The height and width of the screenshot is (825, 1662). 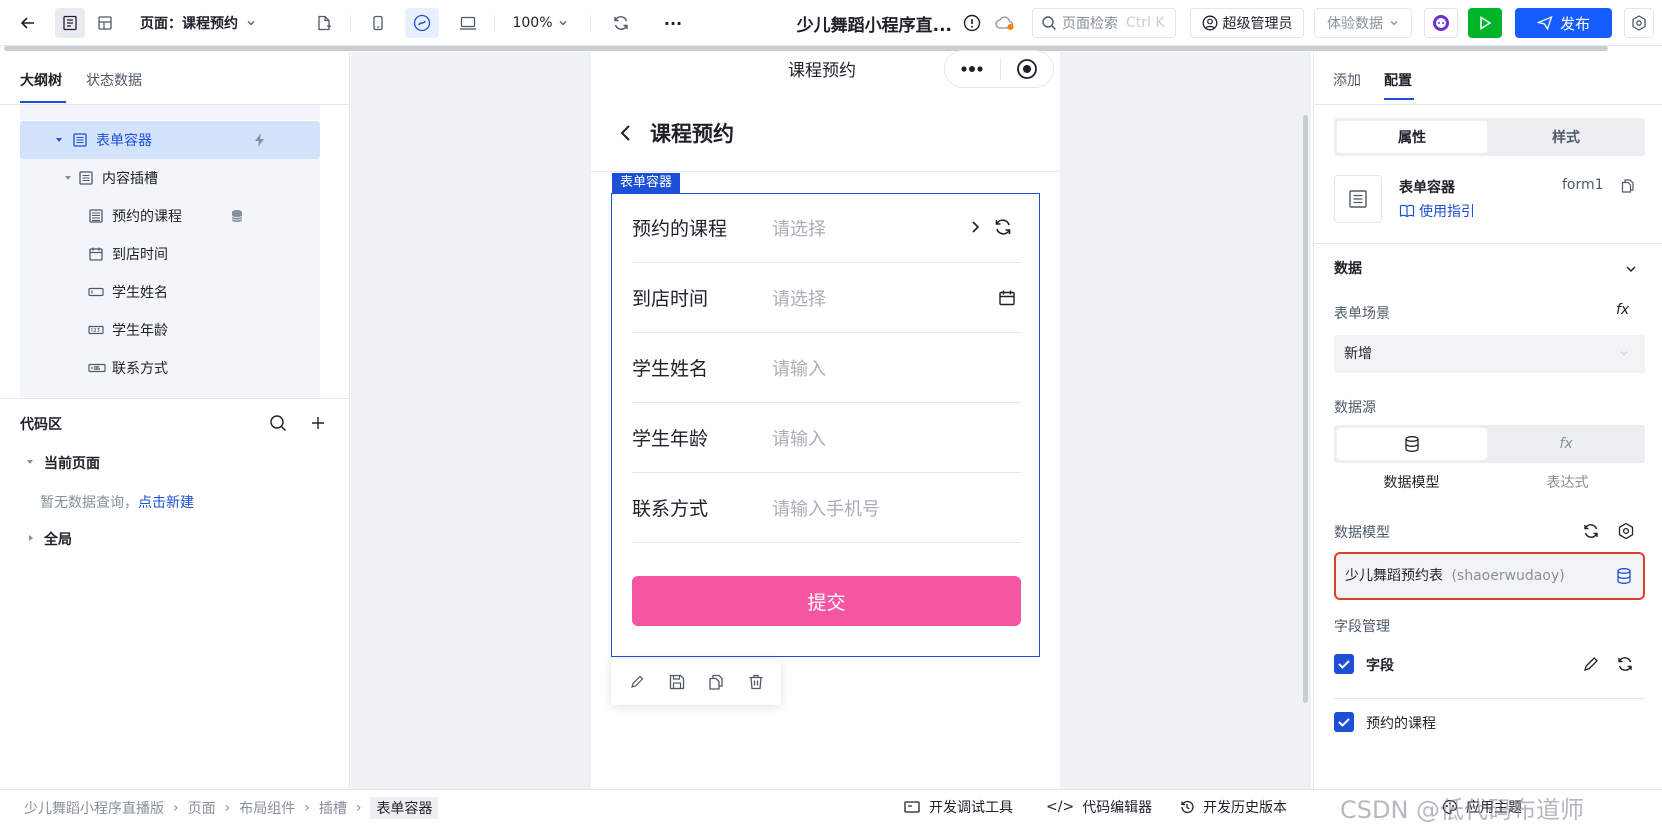 What do you see at coordinates (826, 508) in the screenshot?
I see `form-row-contact: 联系方式 请输入手机号` at bounding box center [826, 508].